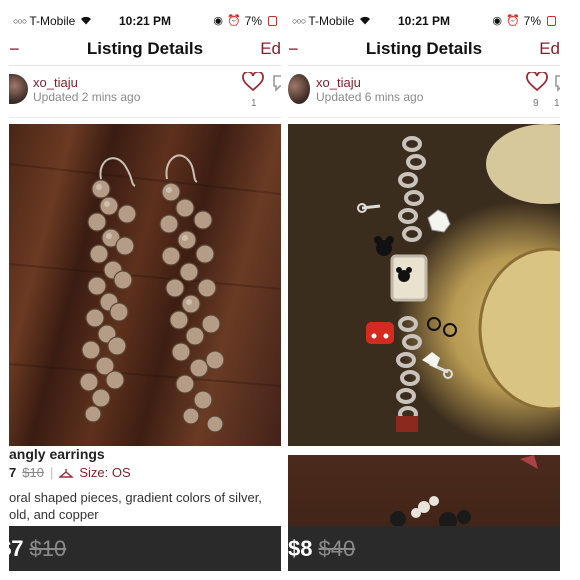  What do you see at coordinates (87, 97) in the screenshot?
I see `updated-time: Updated 2 mins ago` at bounding box center [87, 97].